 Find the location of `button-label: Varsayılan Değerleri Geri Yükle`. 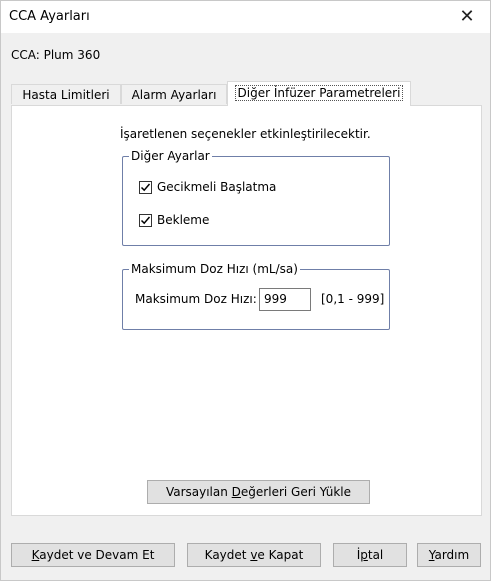

button-label: Varsayılan Değerleri Geri Yükle is located at coordinates (258, 492).